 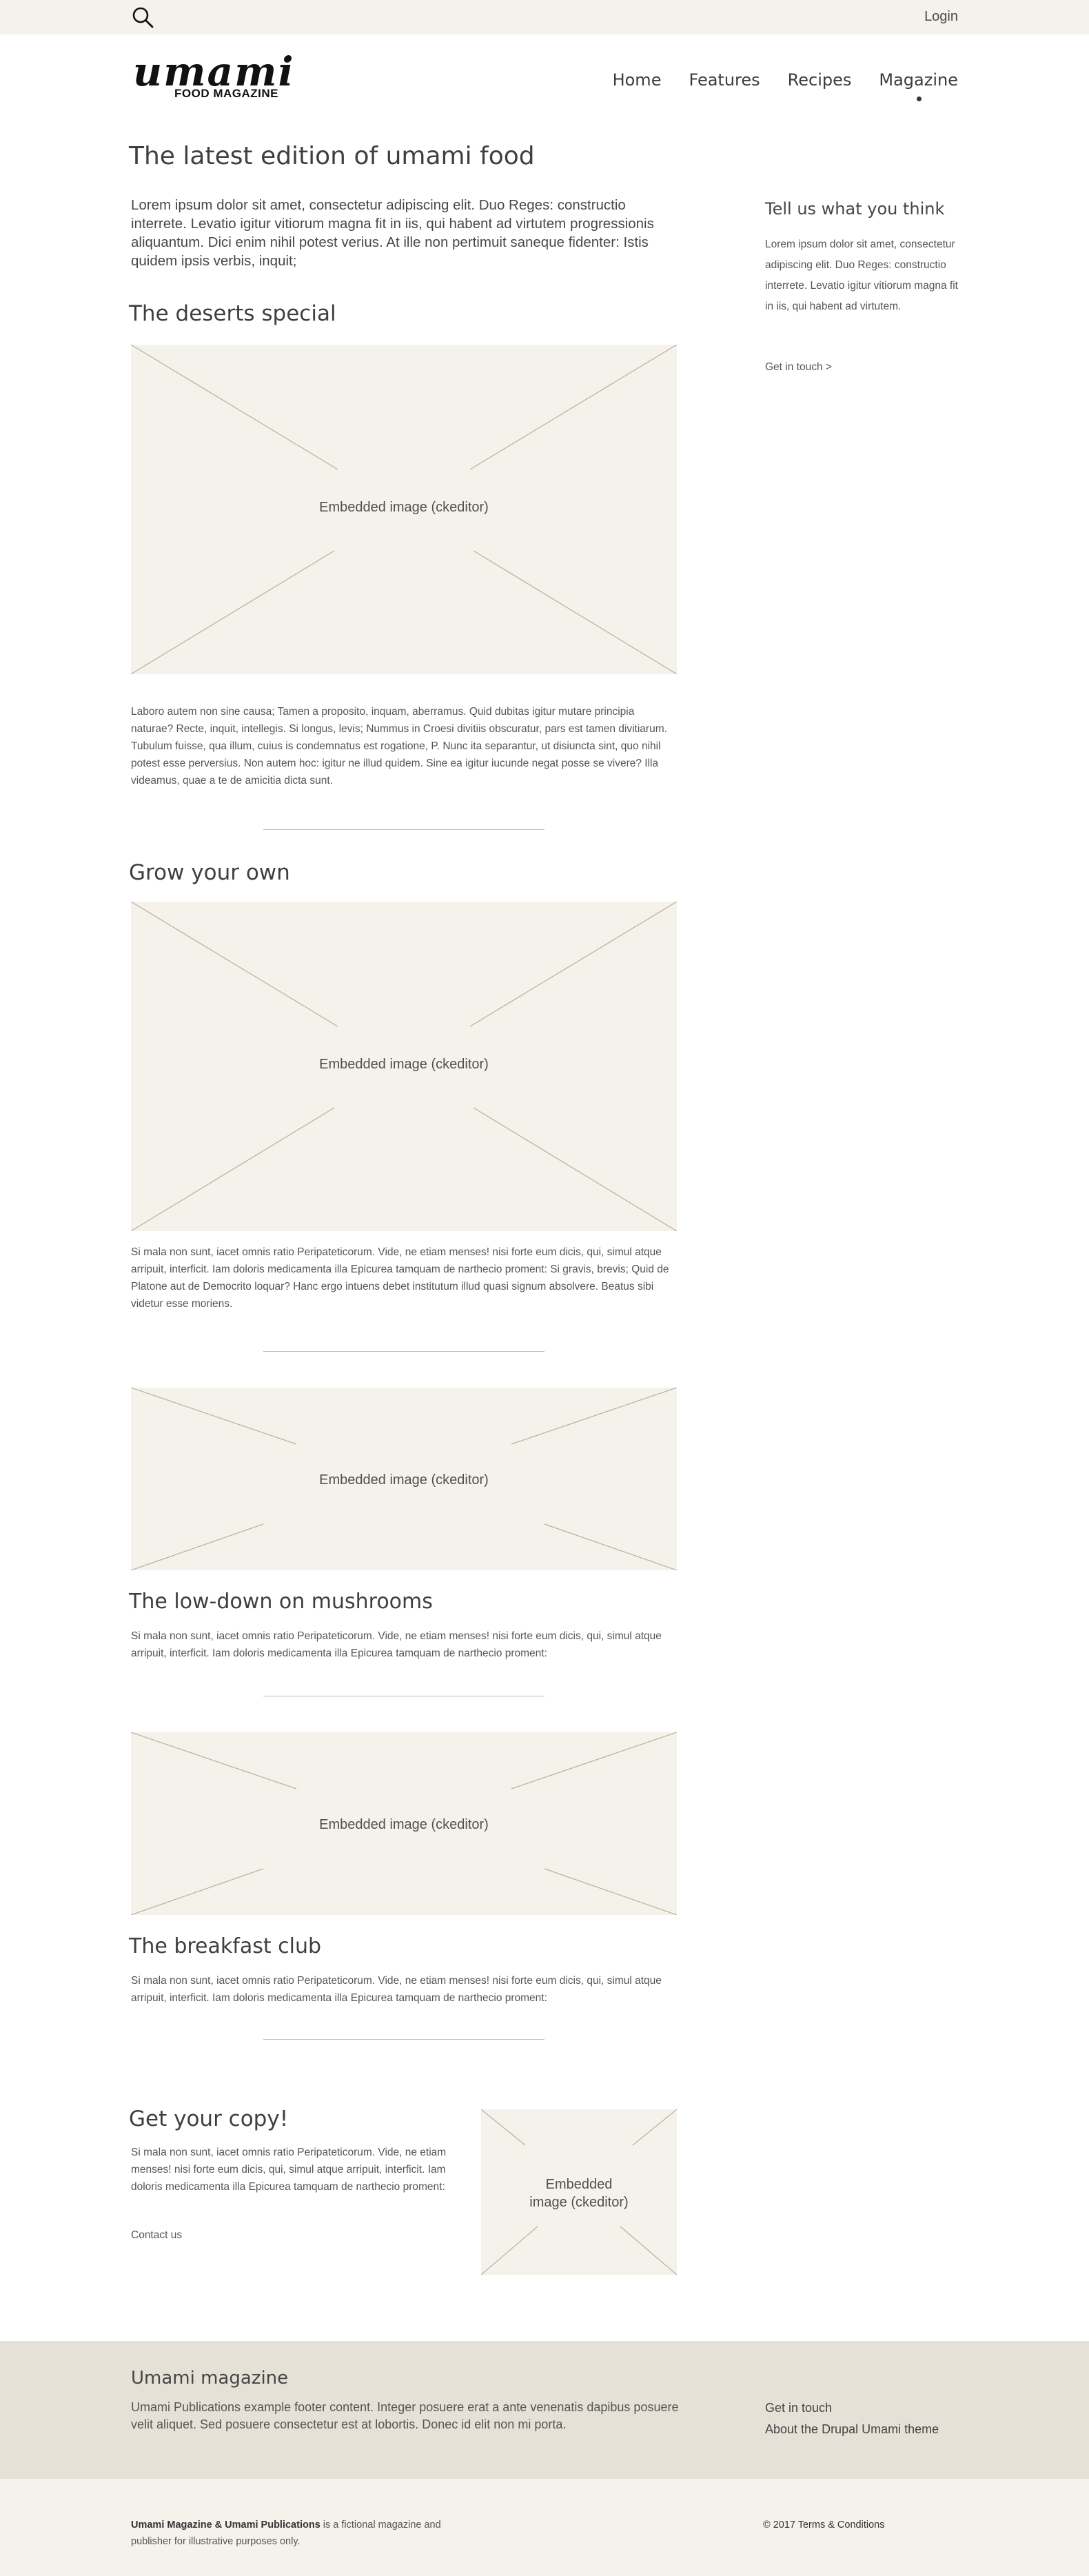 What do you see at coordinates (852, 2429) in the screenshot?
I see `footer-link-about-theme: About the Drupal Umami theme` at bounding box center [852, 2429].